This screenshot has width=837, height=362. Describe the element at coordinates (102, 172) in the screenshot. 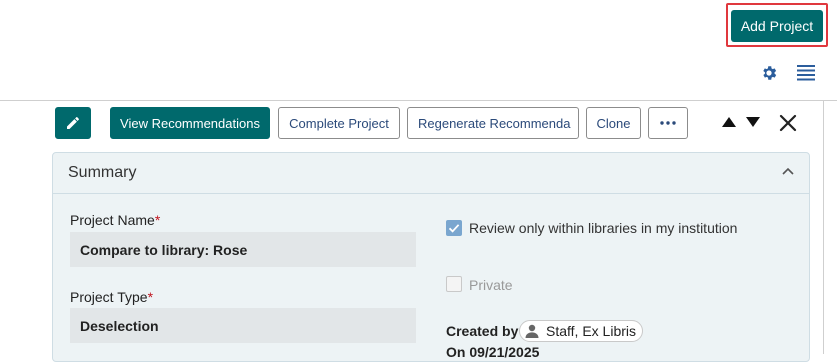

I see `summary-title: Summary` at that location.